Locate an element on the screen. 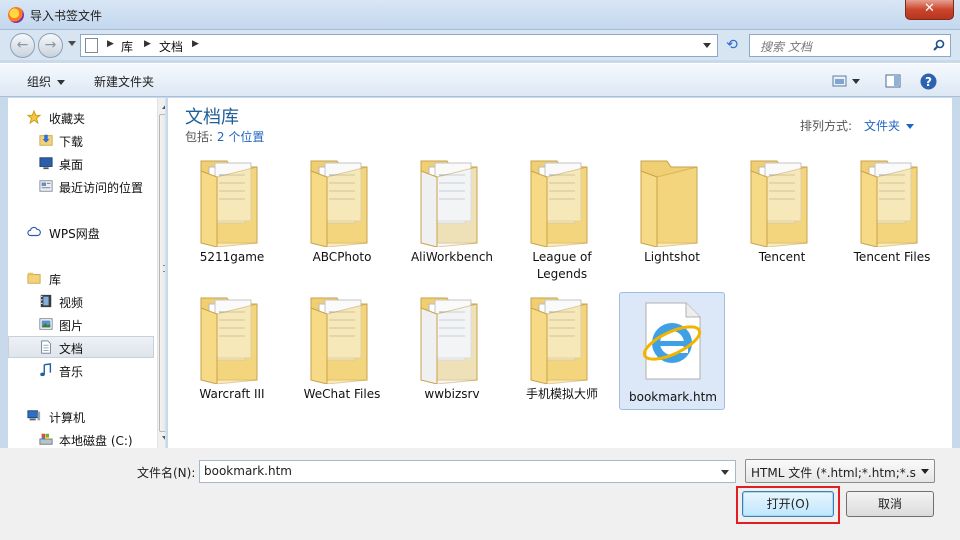 This screenshot has height=540, width=960. star-icon is located at coordinates (34, 117).